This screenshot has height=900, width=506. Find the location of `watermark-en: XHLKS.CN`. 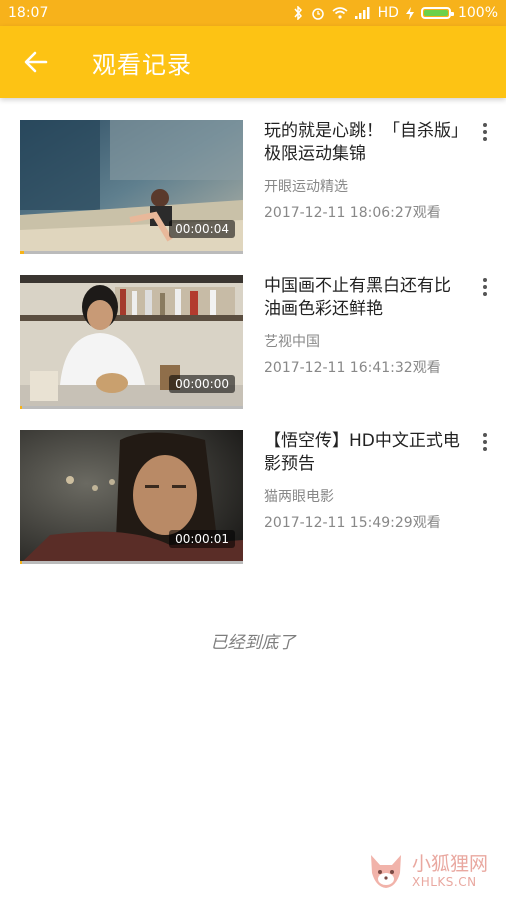

watermark-en: XHLKS.CN is located at coordinates (444, 882).